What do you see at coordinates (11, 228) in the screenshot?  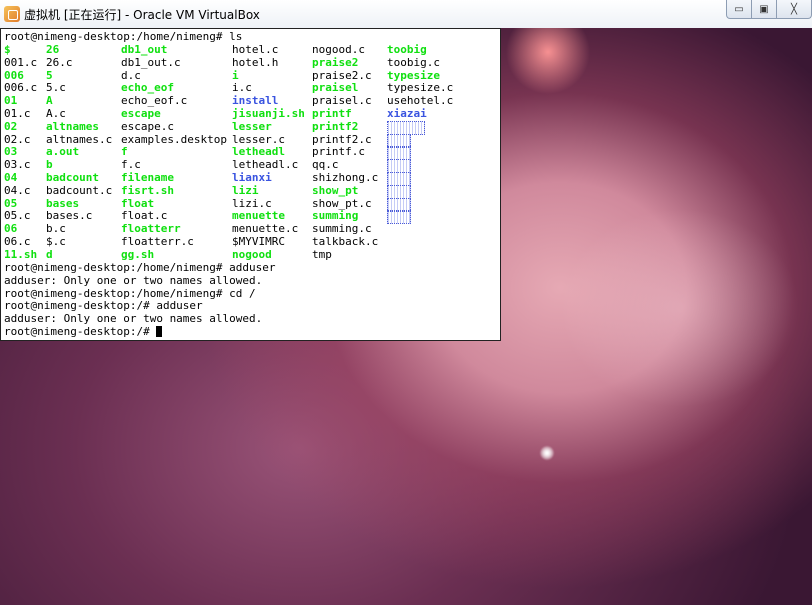 I see `ls-entry: 06` at bounding box center [11, 228].